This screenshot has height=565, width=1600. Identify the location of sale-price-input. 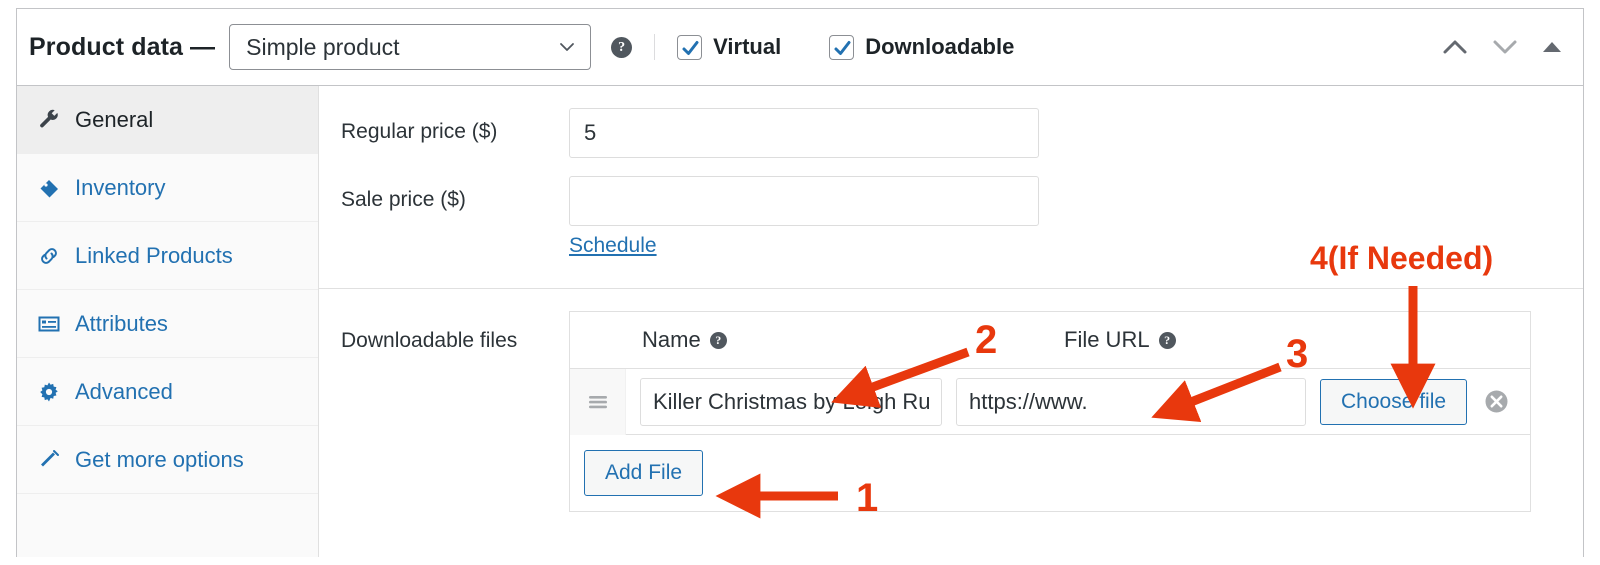
(804, 201).